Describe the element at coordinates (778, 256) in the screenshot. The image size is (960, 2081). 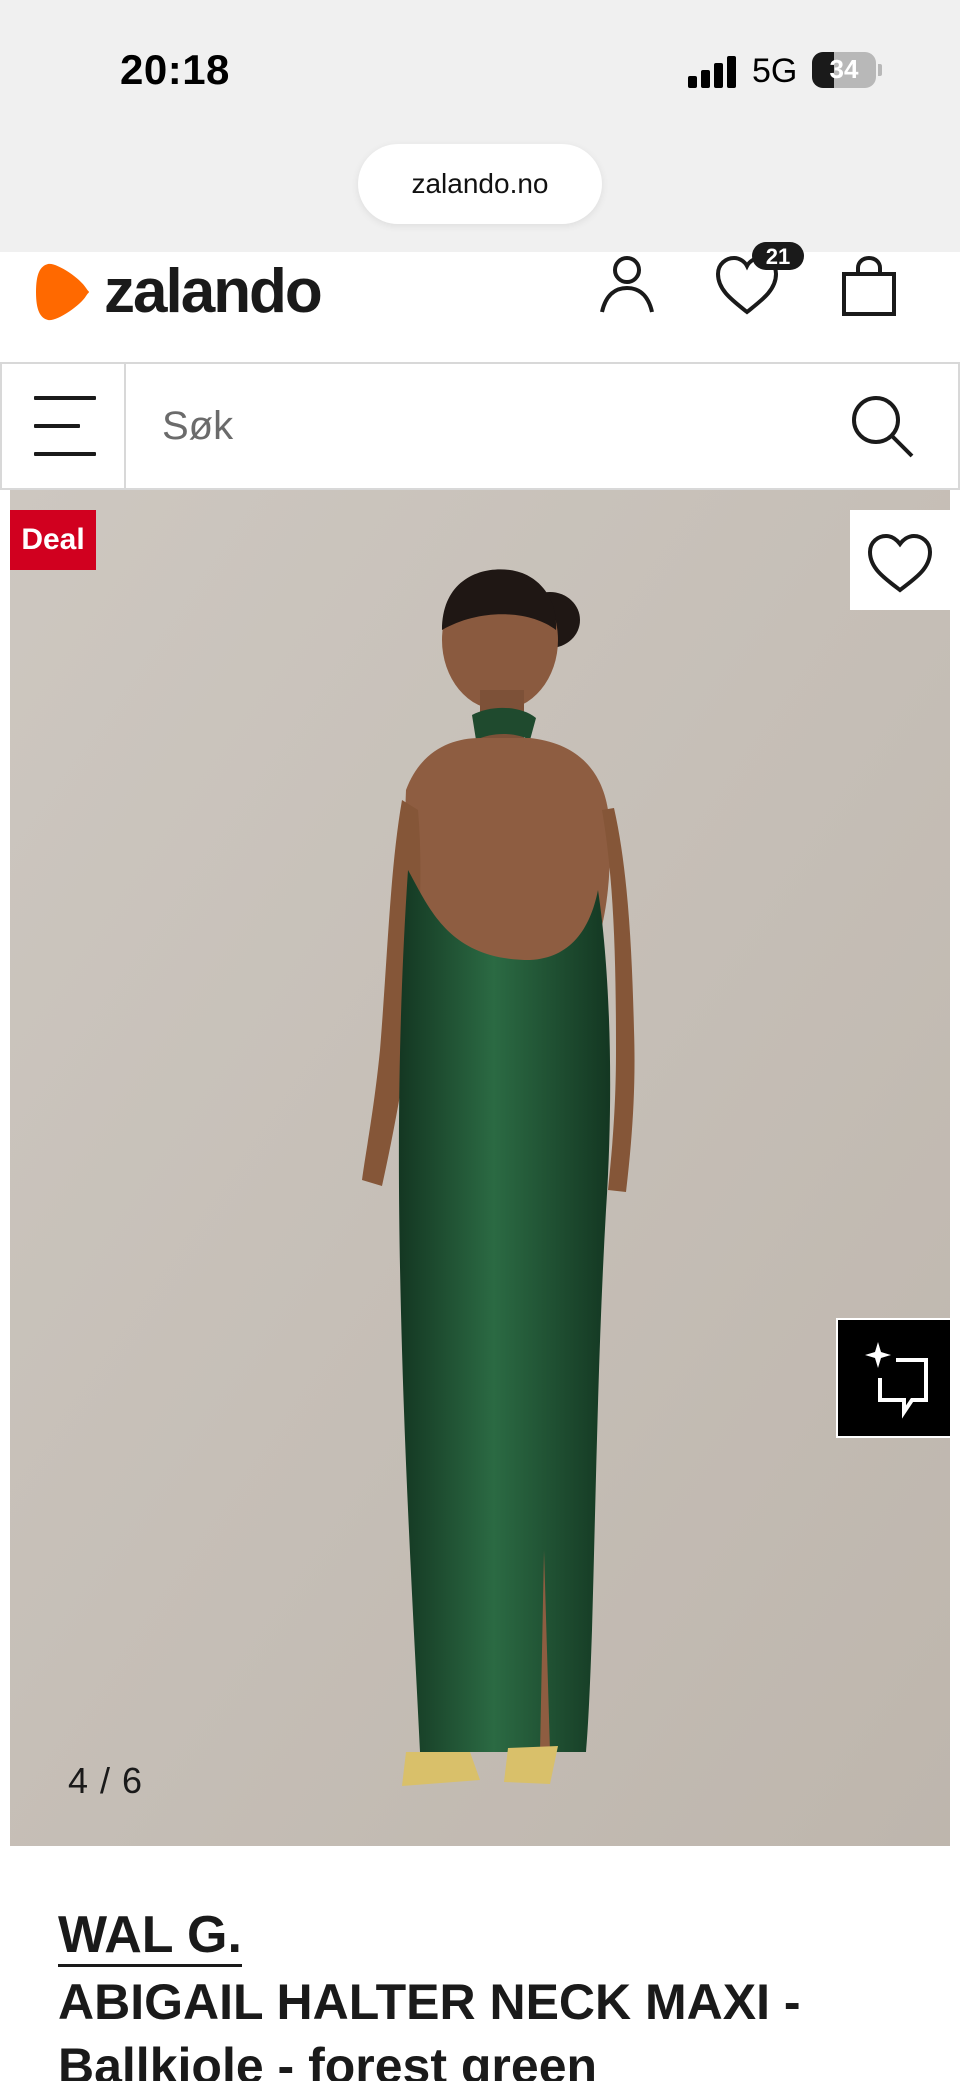
I see `wishlist-count-badge: 21` at that location.